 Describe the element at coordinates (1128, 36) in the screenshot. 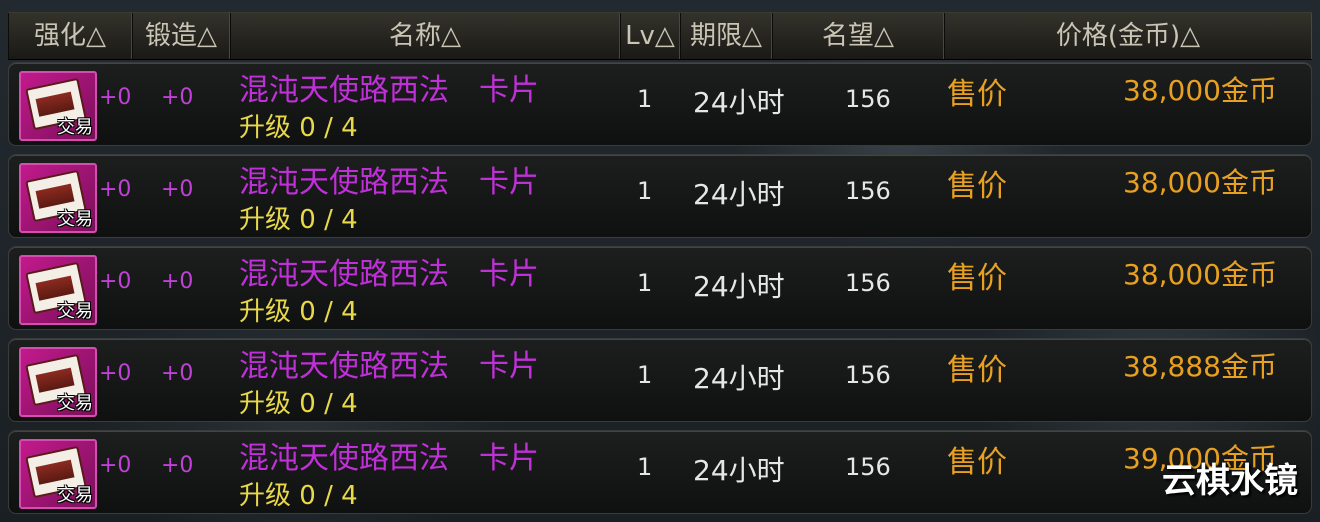

I see `column-header-price: 价格(金币)△` at that location.